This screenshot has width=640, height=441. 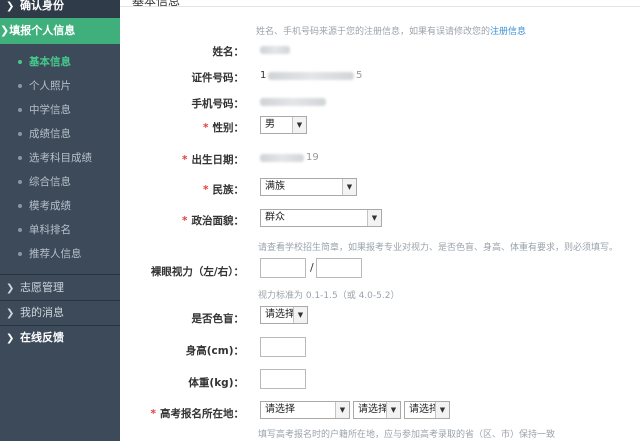 I want to click on register-info-link: 注册信息, so click(x=508, y=32).